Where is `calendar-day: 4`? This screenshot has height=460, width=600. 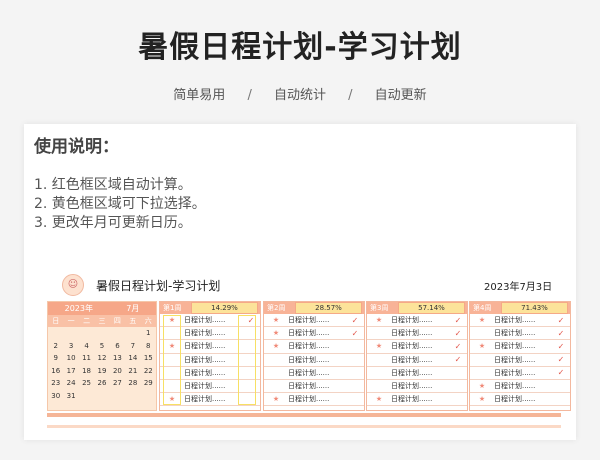
calendar-day: 4 is located at coordinates (86, 346).